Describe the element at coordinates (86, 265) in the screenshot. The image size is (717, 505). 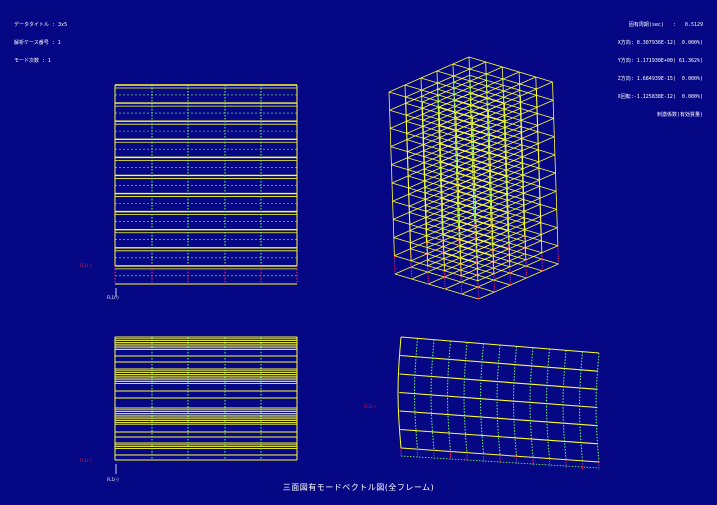
I see `level-label-front: FL1(-)` at that location.